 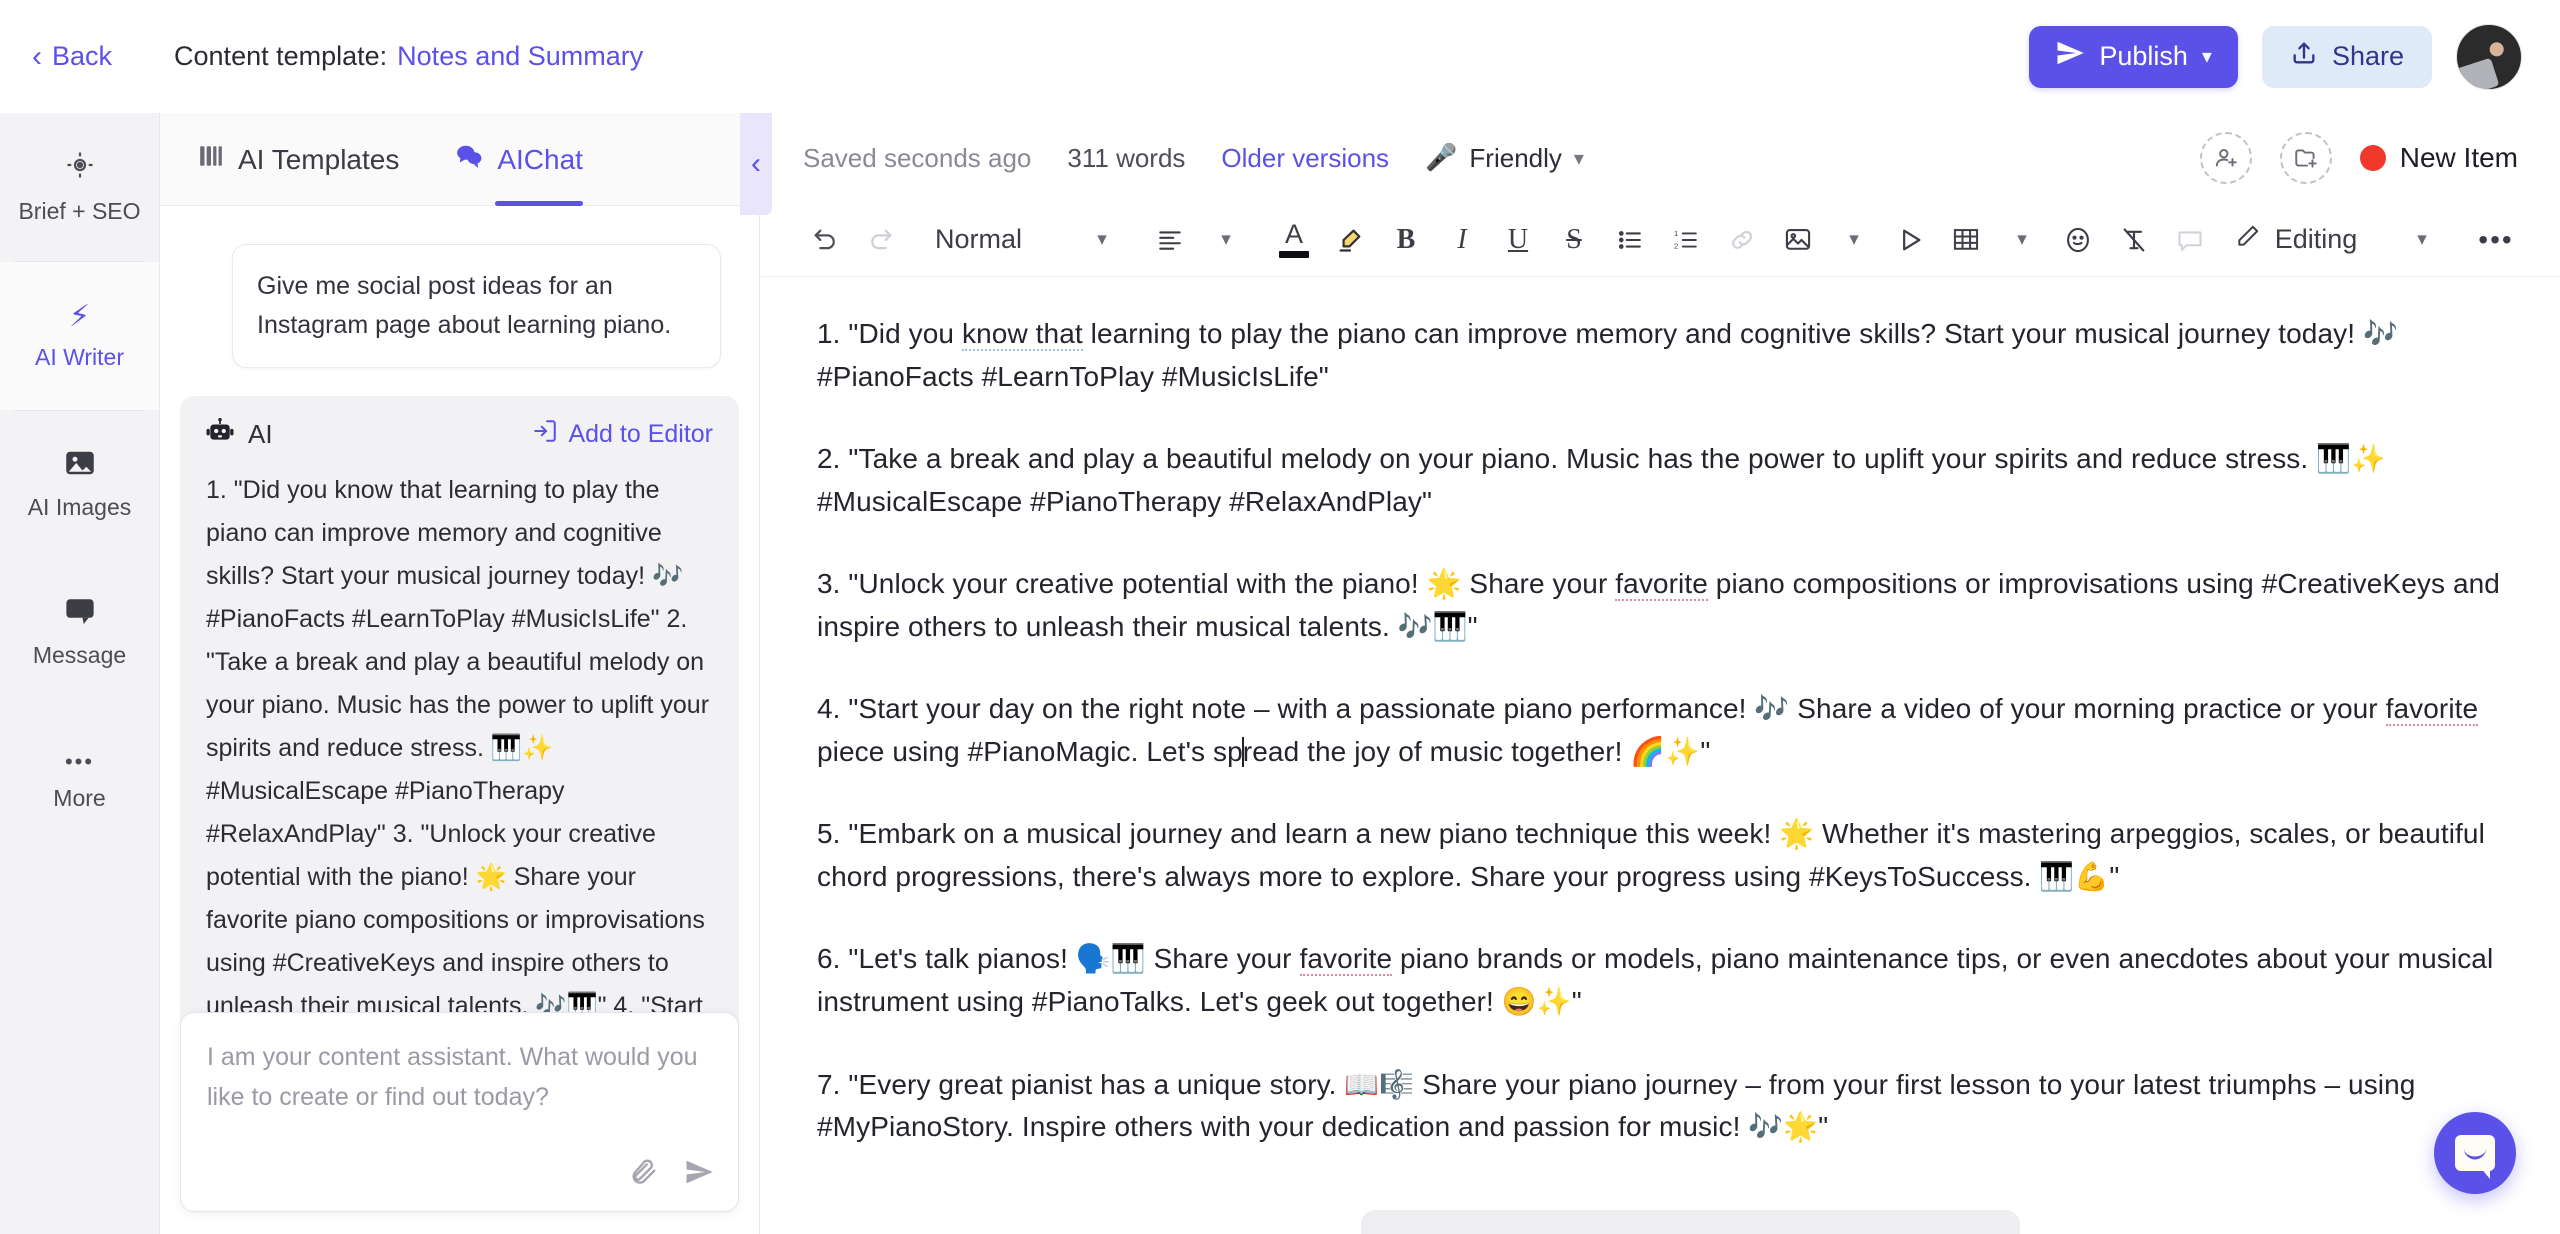 What do you see at coordinates (1966, 240) in the screenshot?
I see `insert-table-button` at bounding box center [1966, 240].